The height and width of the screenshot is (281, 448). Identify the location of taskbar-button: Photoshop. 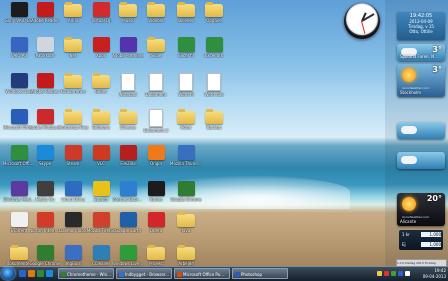
(260, 273).